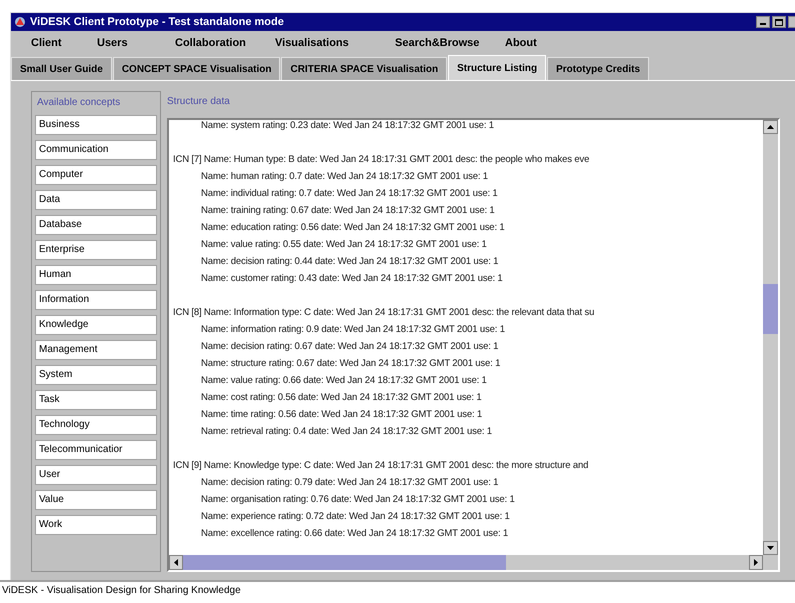 The height and width of the screenshot is (603, 795). I want to click on left-arrow-icon, so click(176, 562).